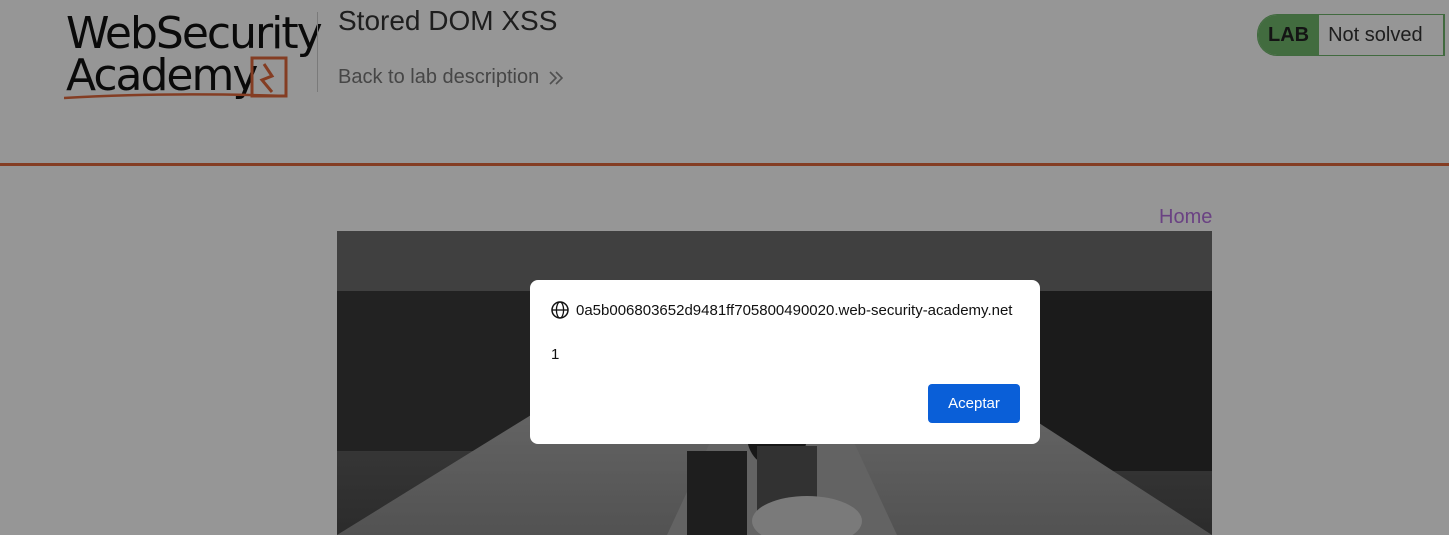  Describe the element at coordinates (560, 310) in the screenshot. I see `globe-icon` at that location.